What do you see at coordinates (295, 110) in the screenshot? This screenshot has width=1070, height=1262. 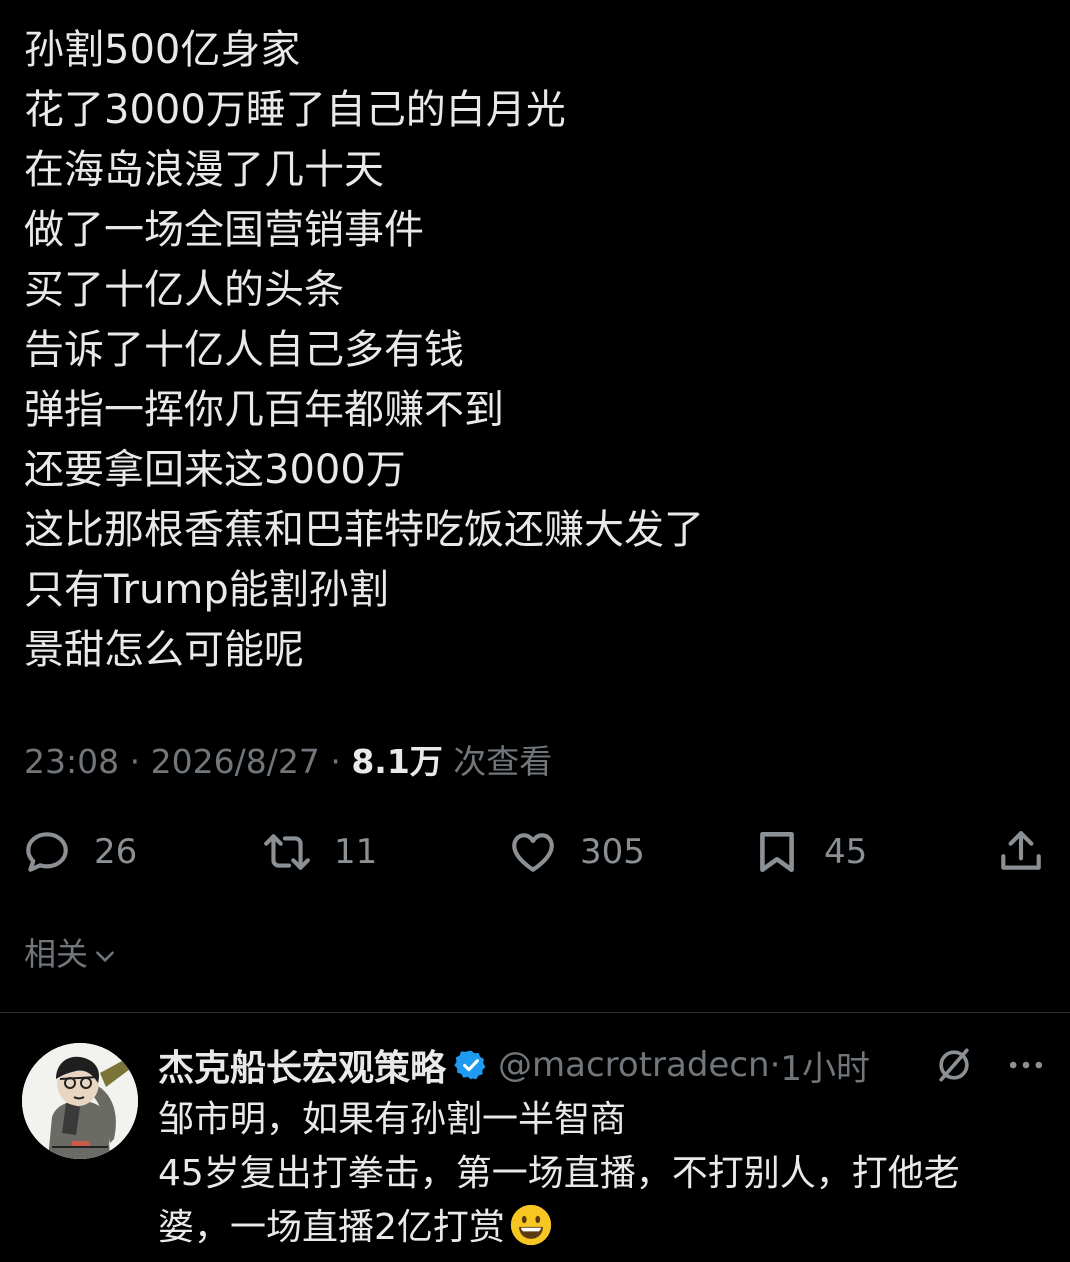 I see `post-line: 花了3000万睡了自己的白月光` at bounding box center [295, 110].